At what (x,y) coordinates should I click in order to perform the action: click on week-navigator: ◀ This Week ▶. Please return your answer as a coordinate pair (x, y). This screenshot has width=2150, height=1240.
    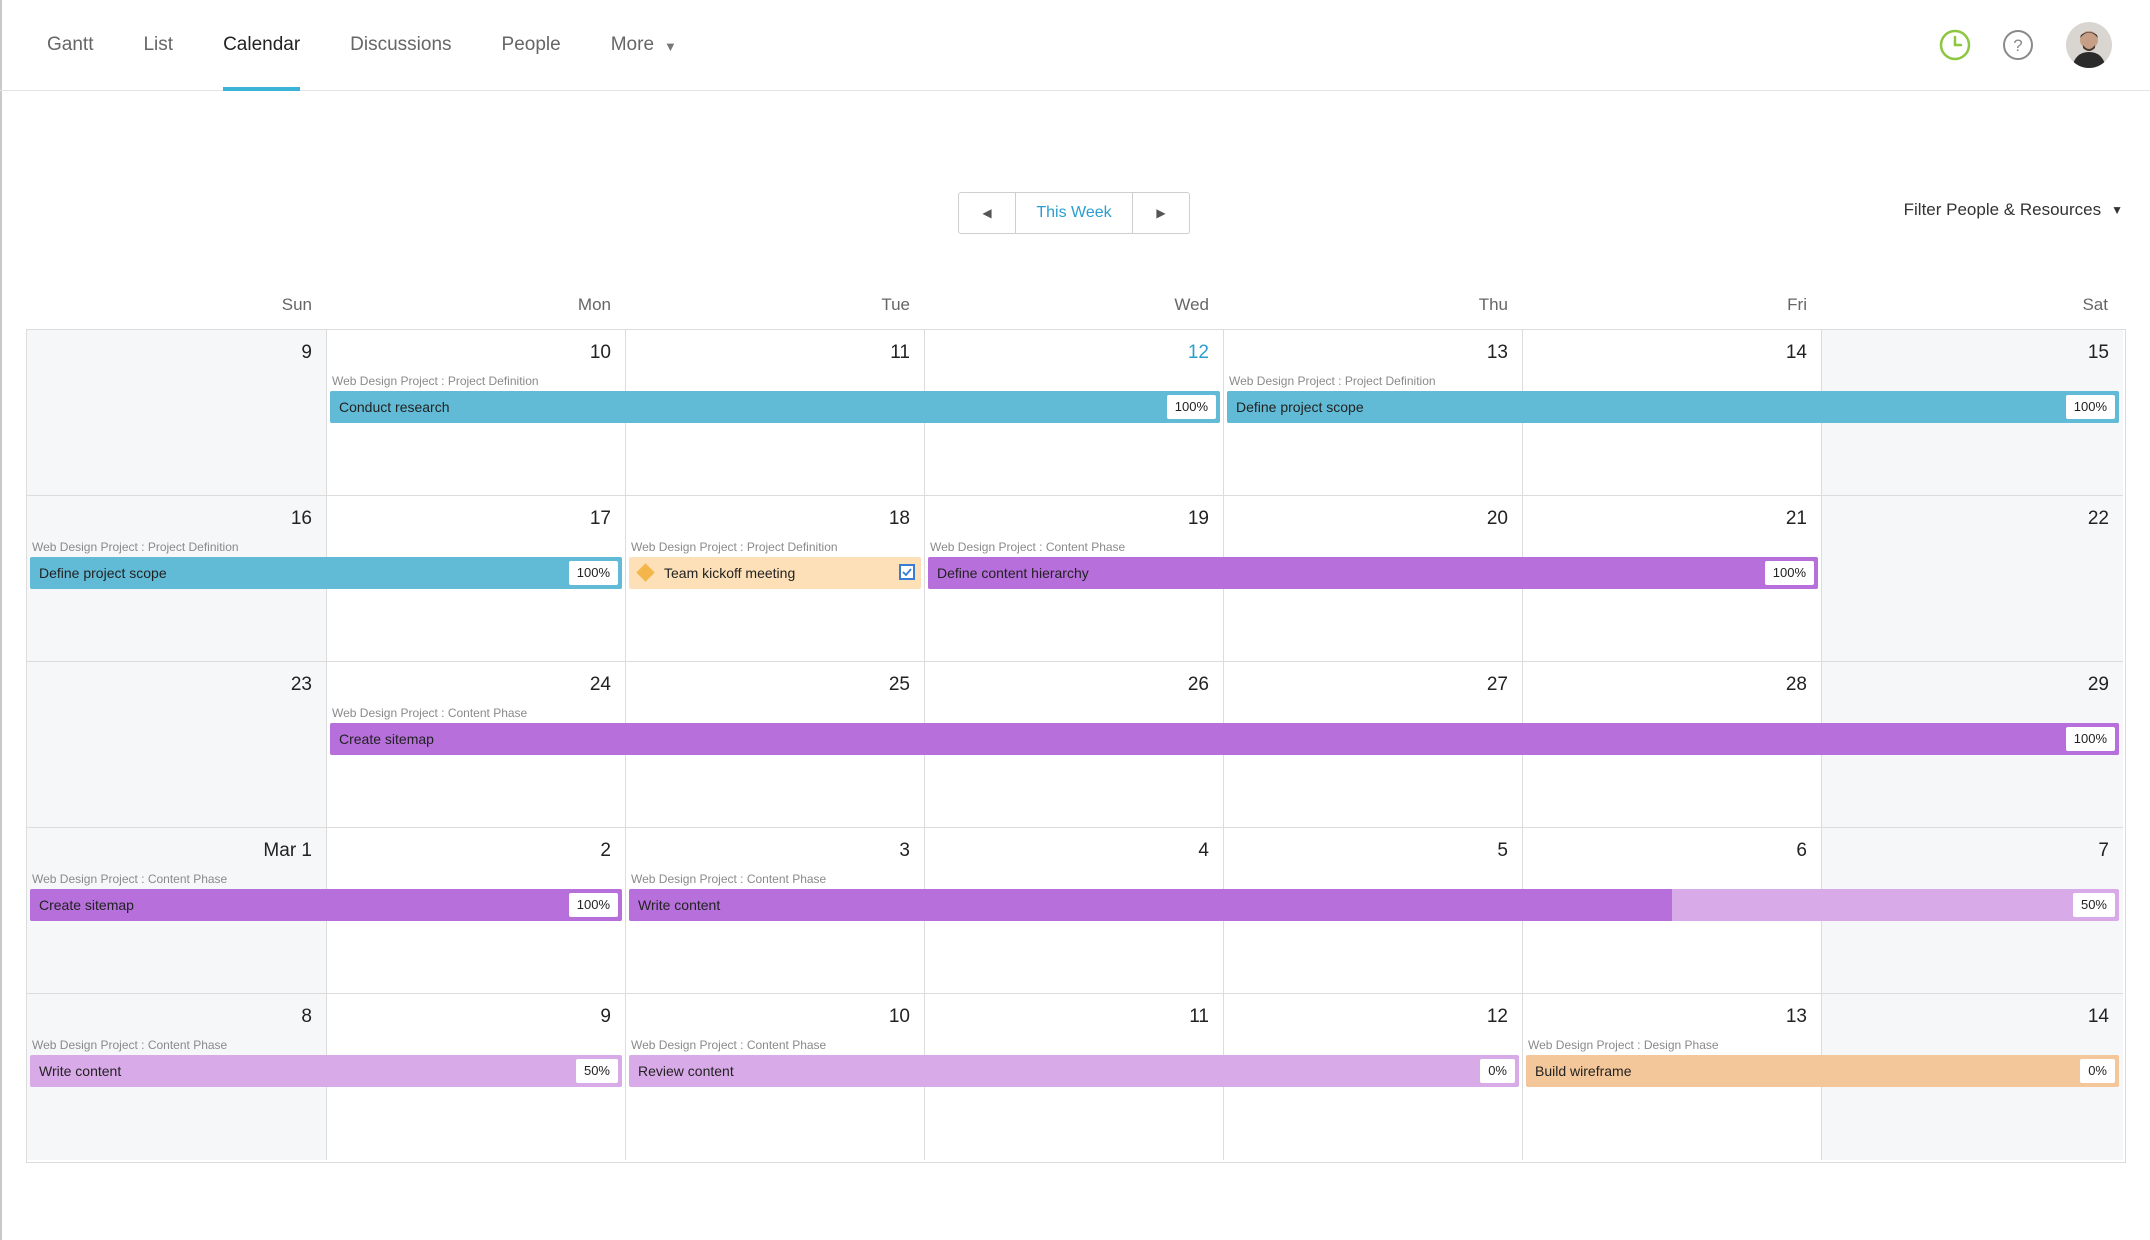
    Looking at the image, I should click on (1074, 213).